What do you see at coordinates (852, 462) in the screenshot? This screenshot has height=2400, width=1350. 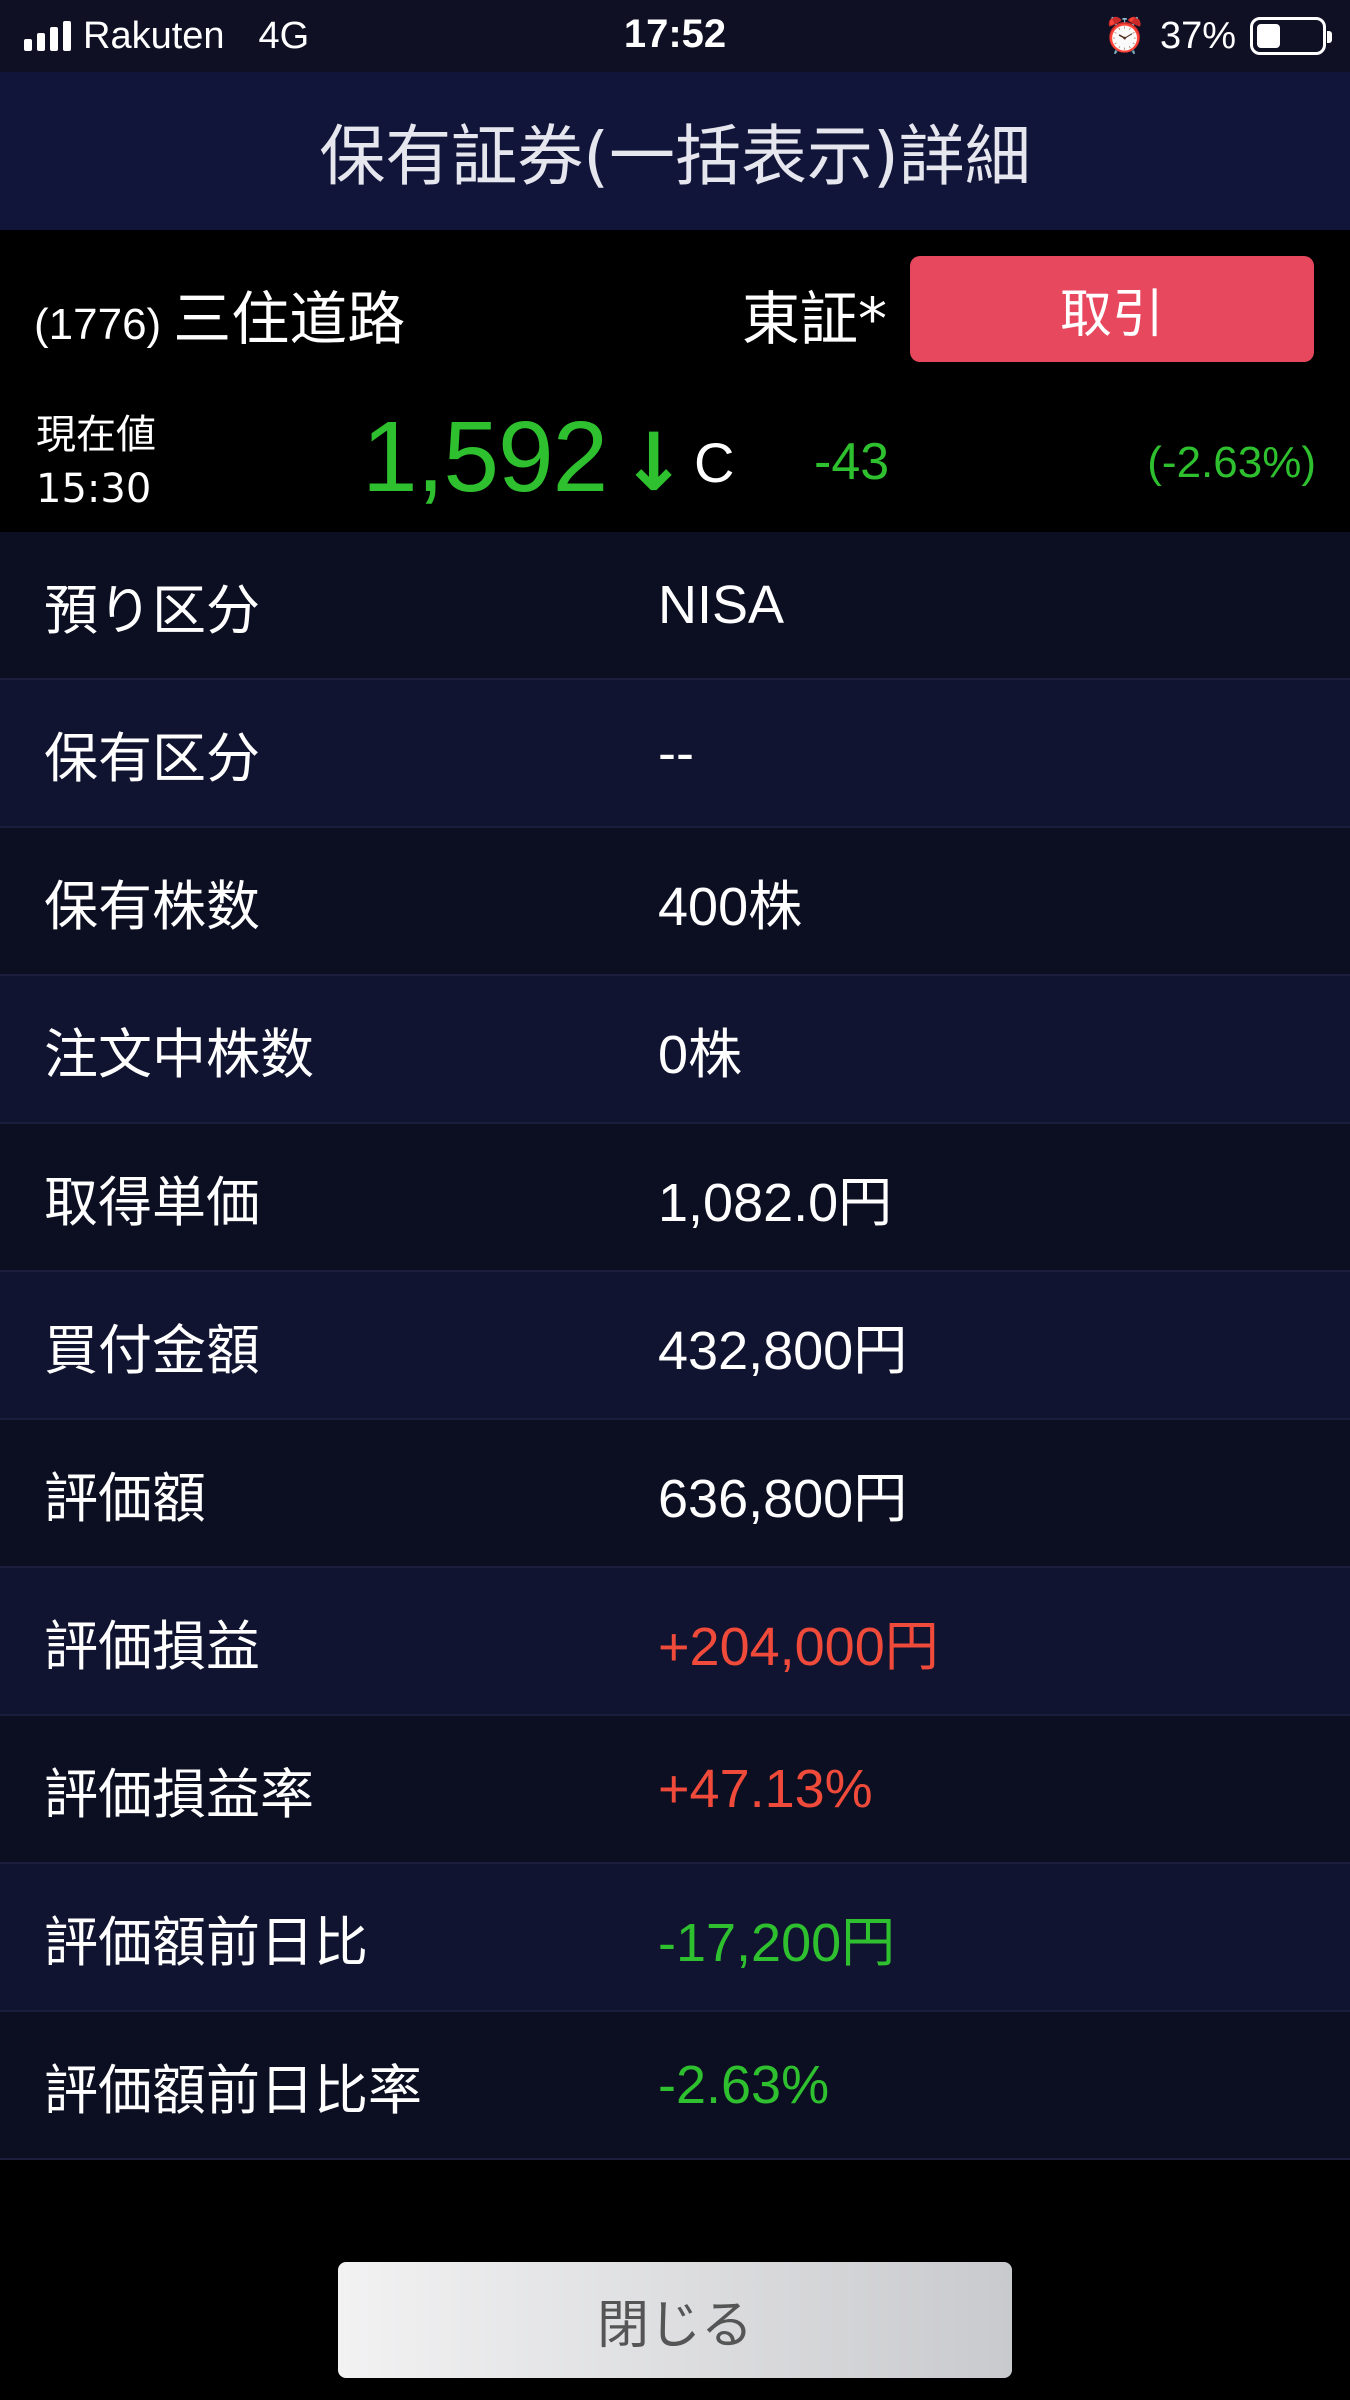 I see `price-change: -43` at bounding box center [852, 462].